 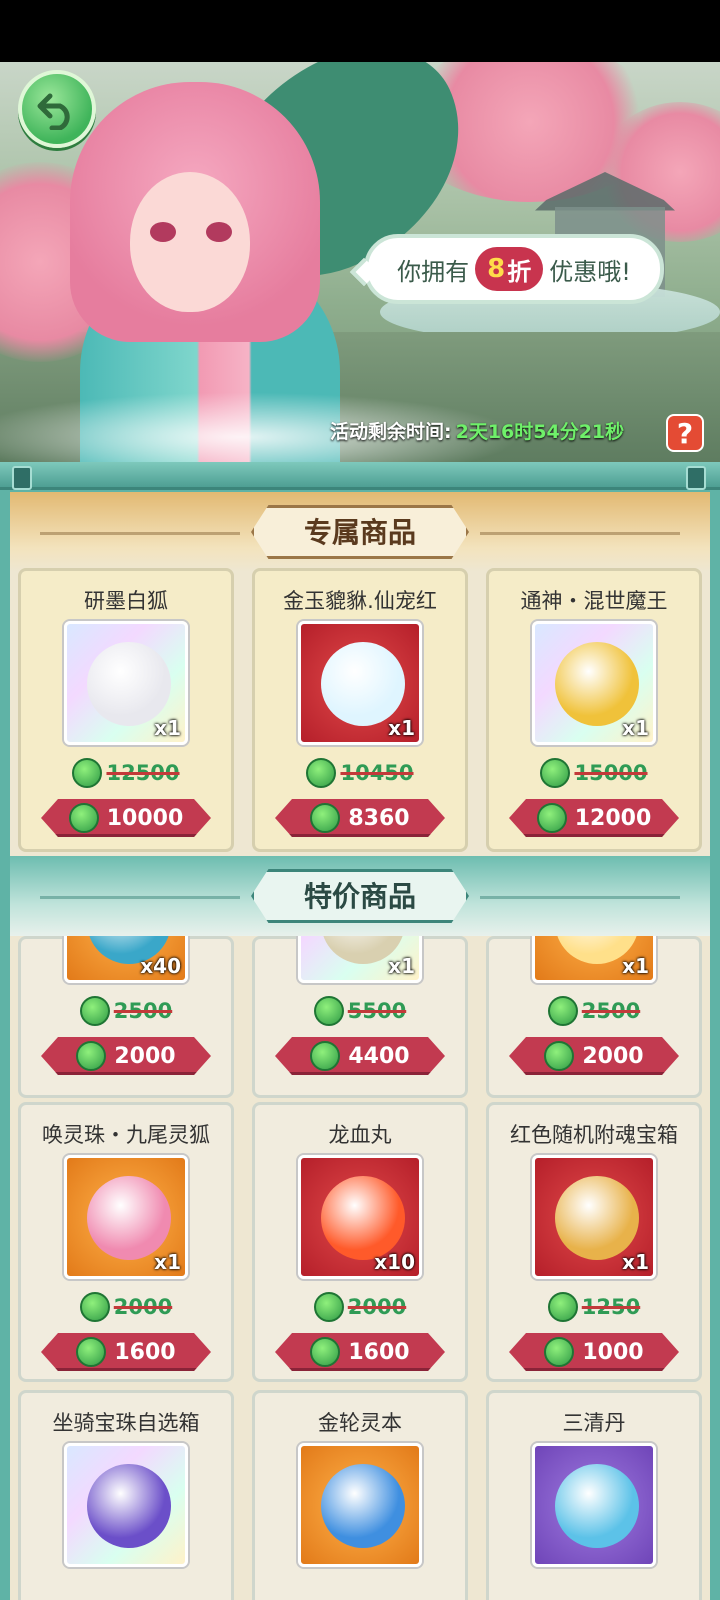 What do you see at coordinates (611, 773) in the screenshot?
I see `original-price-value: 15000` at bounding box center [611, 773].